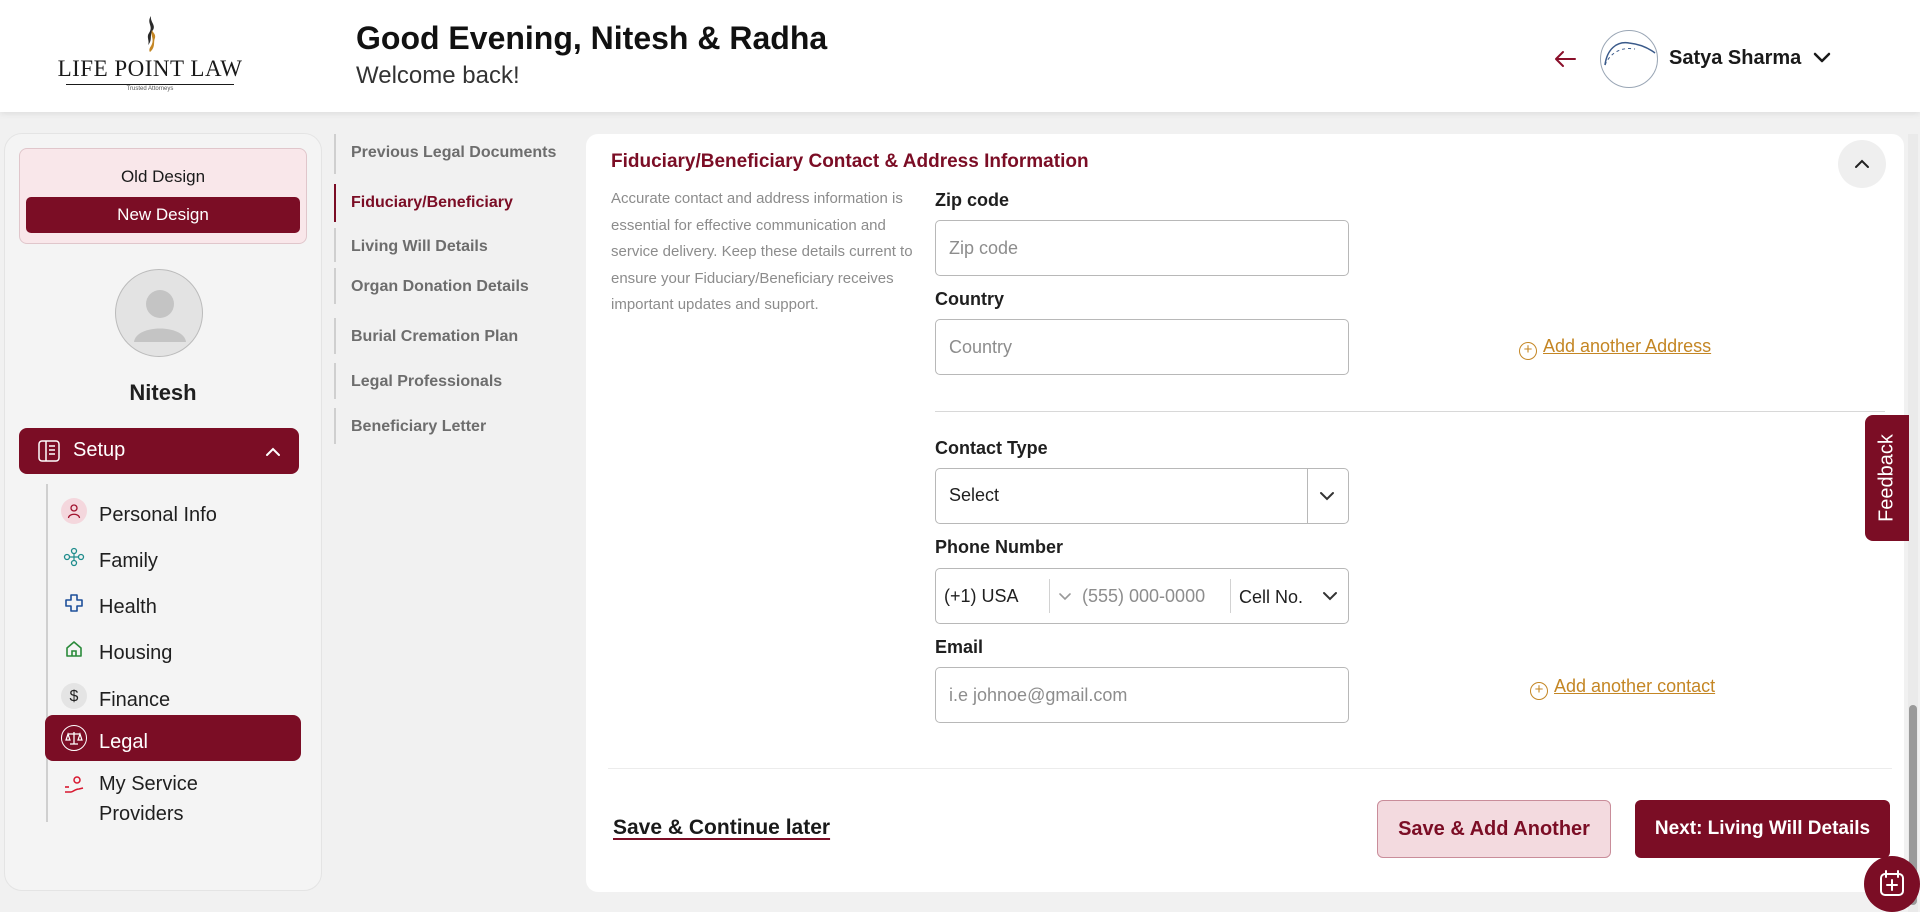 The width and height of the screenshot is (1920, 912). What do you see at coordinates (969, 299) in the screenshot?
I see `country-label: Country` at bounding box center [969, 299].